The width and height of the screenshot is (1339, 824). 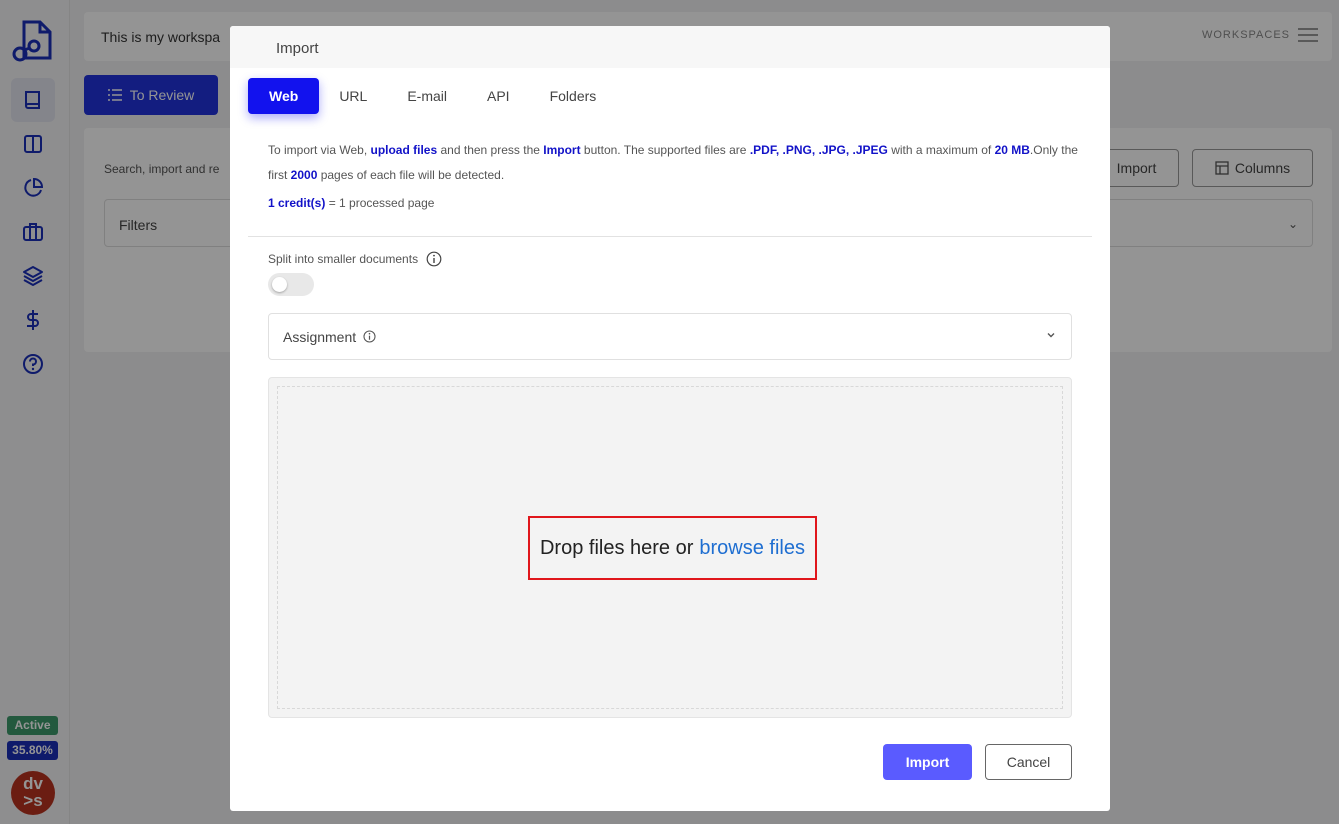 What do you see at coordinates (1051, 335) in the screenshot?
I see `chevron-down-icon` at bounding box center [1051, 335].